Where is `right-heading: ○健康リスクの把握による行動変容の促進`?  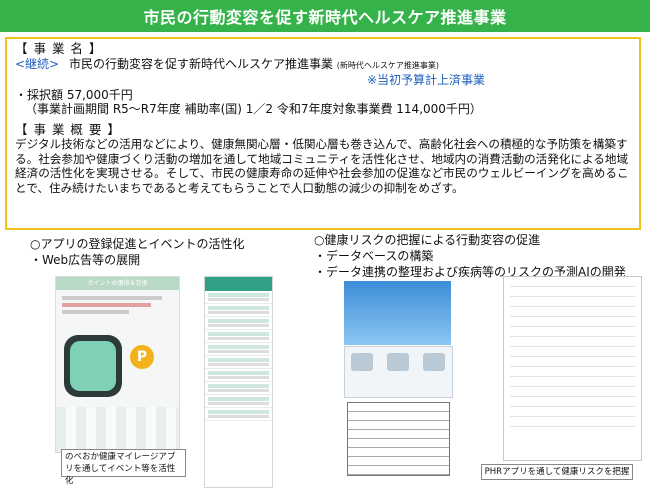 right-heading: ○健康リスクの把握による行動変容の促進 is located at coordinates (427, 240).